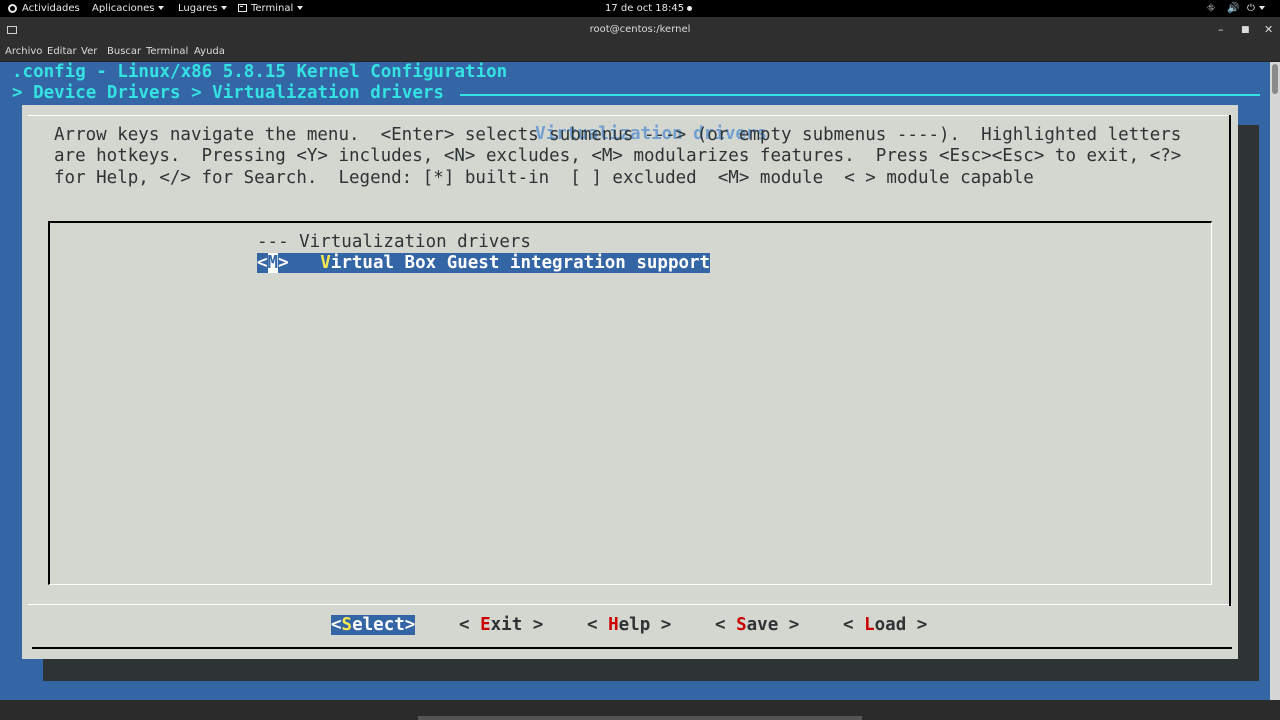 This screenshot has height=720, width=1280. What do you see at coordinates (23, 52) in the screenshot?
I see `menu-archivo: Archivo` at bounding box center [23, 52].